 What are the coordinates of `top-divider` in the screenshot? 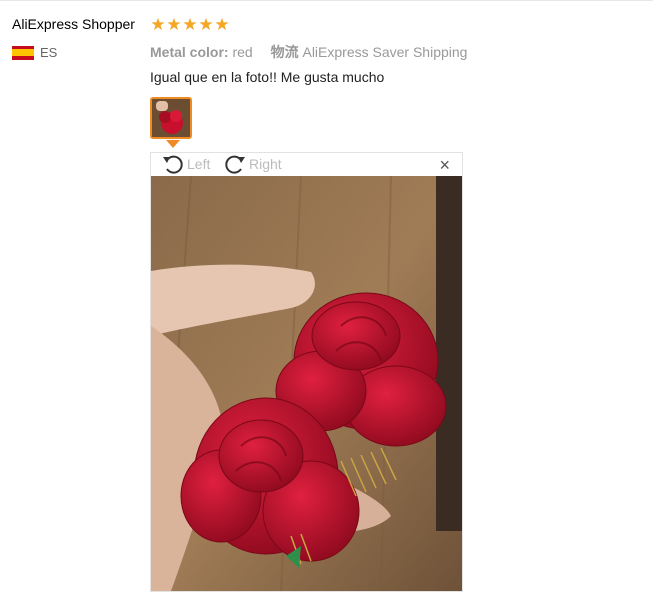 It's located at (326, 0).